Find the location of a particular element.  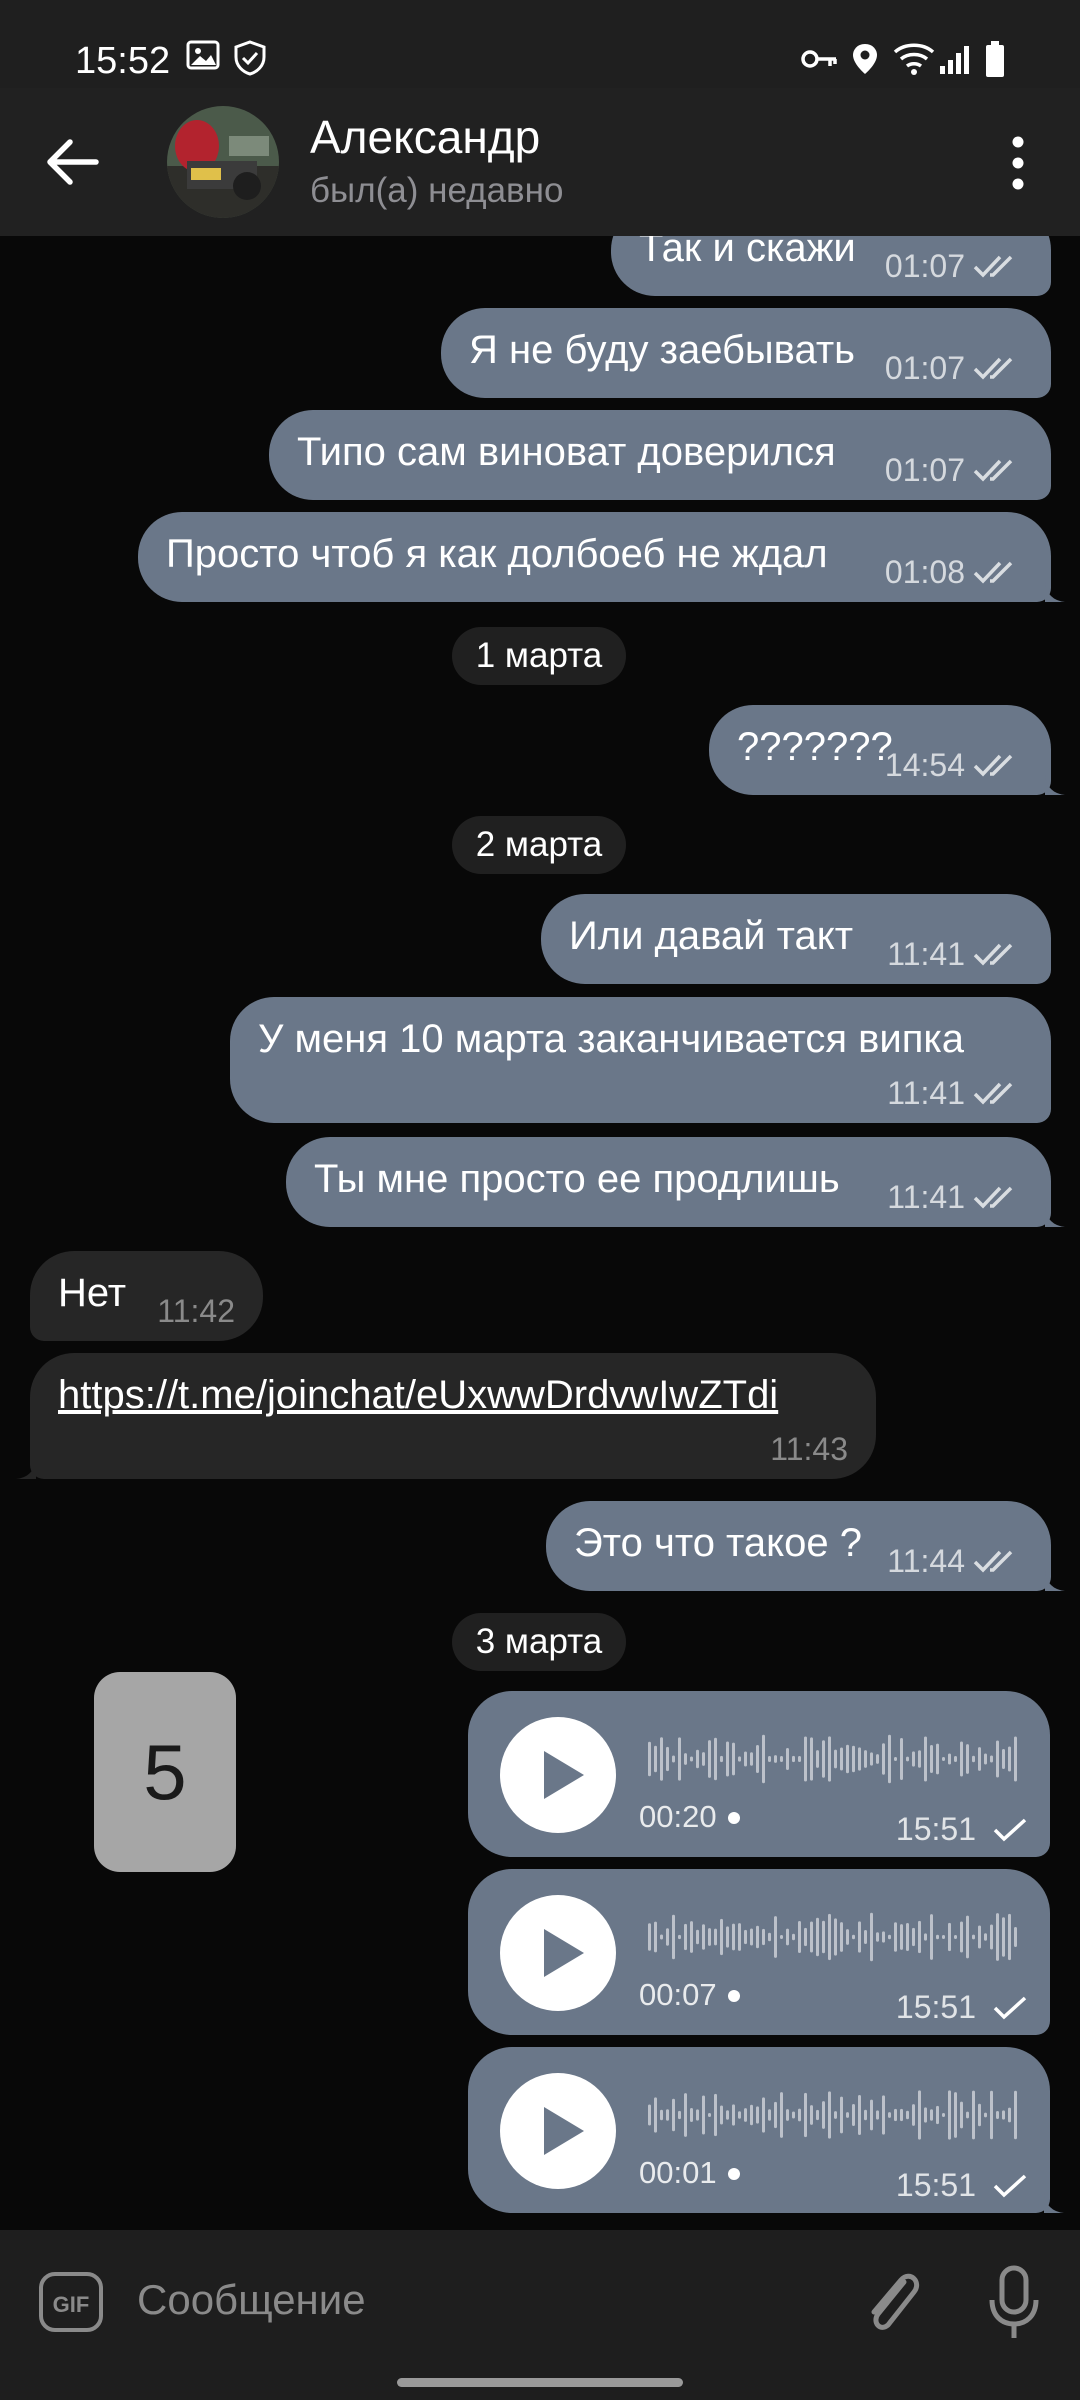

message-text: Это что такое ? is located at coordinates (718, 1543).